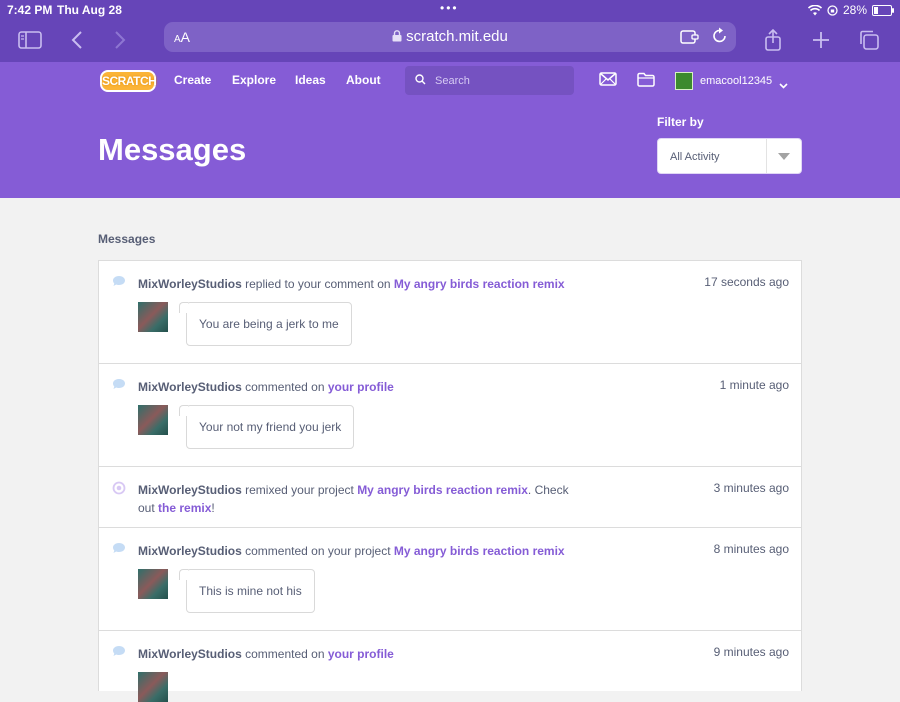 Image resolution: width=900 pixels, height=702 pixels. Describe the element at coordinates (883, 10) in the screenshot. I see `battery-icon` at that location.